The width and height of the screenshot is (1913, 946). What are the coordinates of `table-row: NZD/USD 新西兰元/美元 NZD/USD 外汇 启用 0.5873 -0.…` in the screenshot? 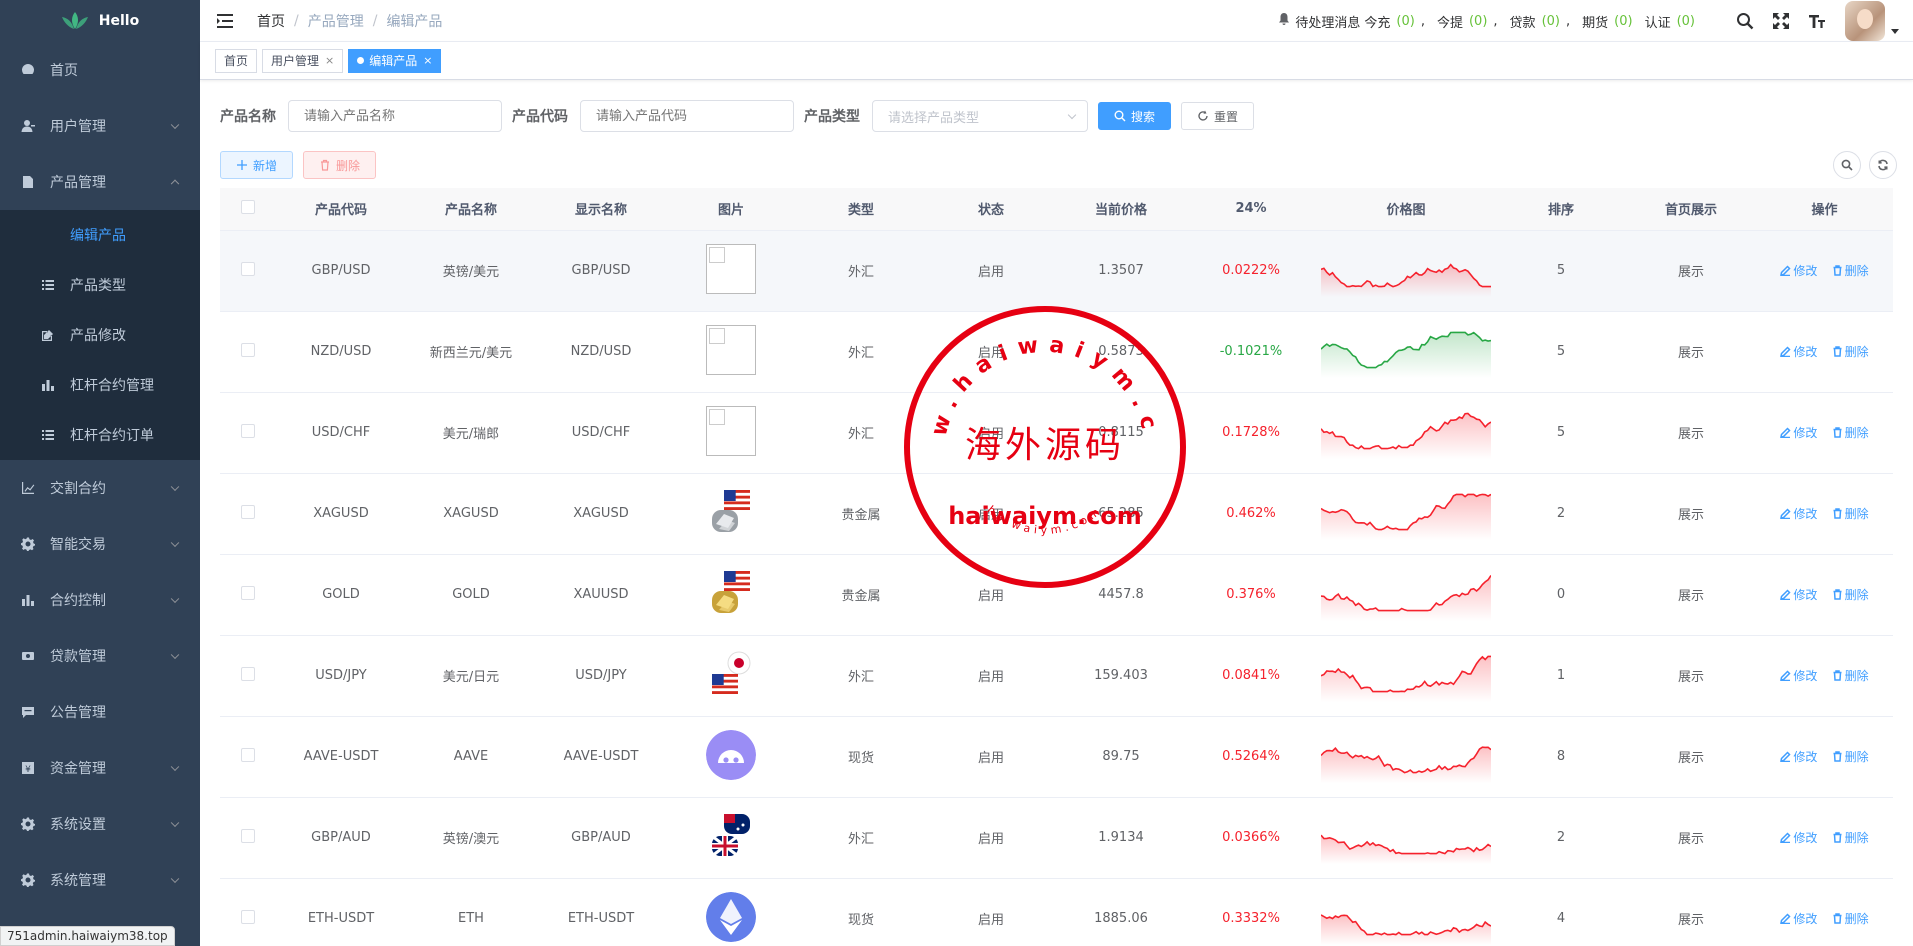 It's located at (1056, 352).